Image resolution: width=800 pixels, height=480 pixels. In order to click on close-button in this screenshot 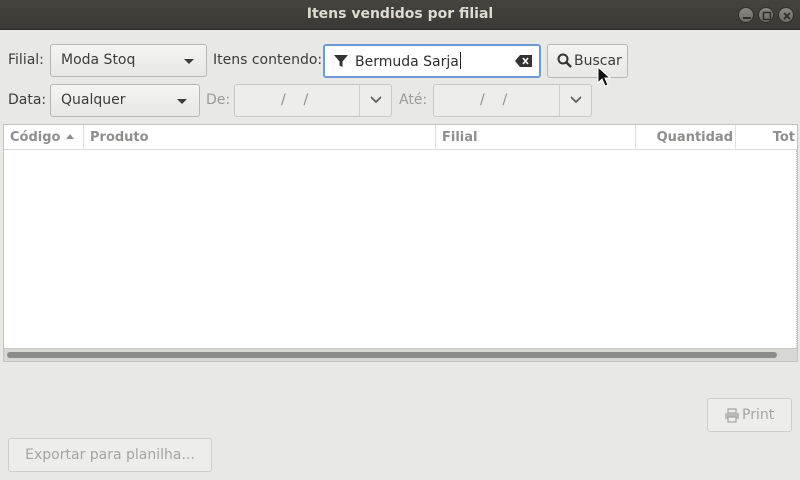, I will do `click(786, 15)`.